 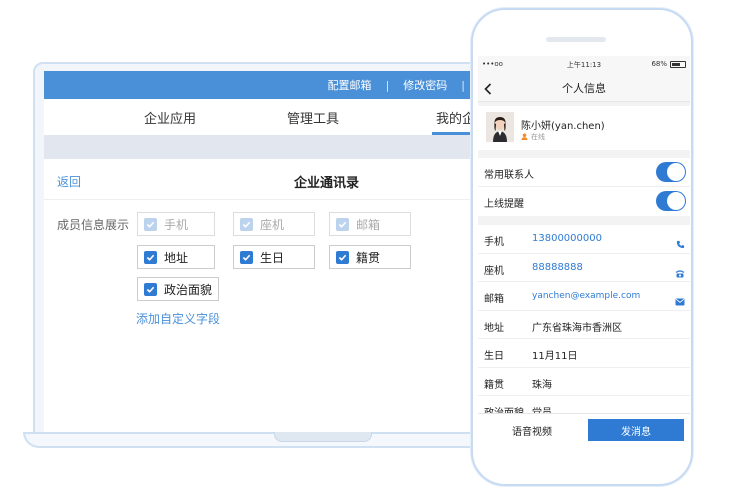 What do you see at coordinates (272, 147) in the screenshot?
I see `sub-header-bar` at bounding box center [272, 147].